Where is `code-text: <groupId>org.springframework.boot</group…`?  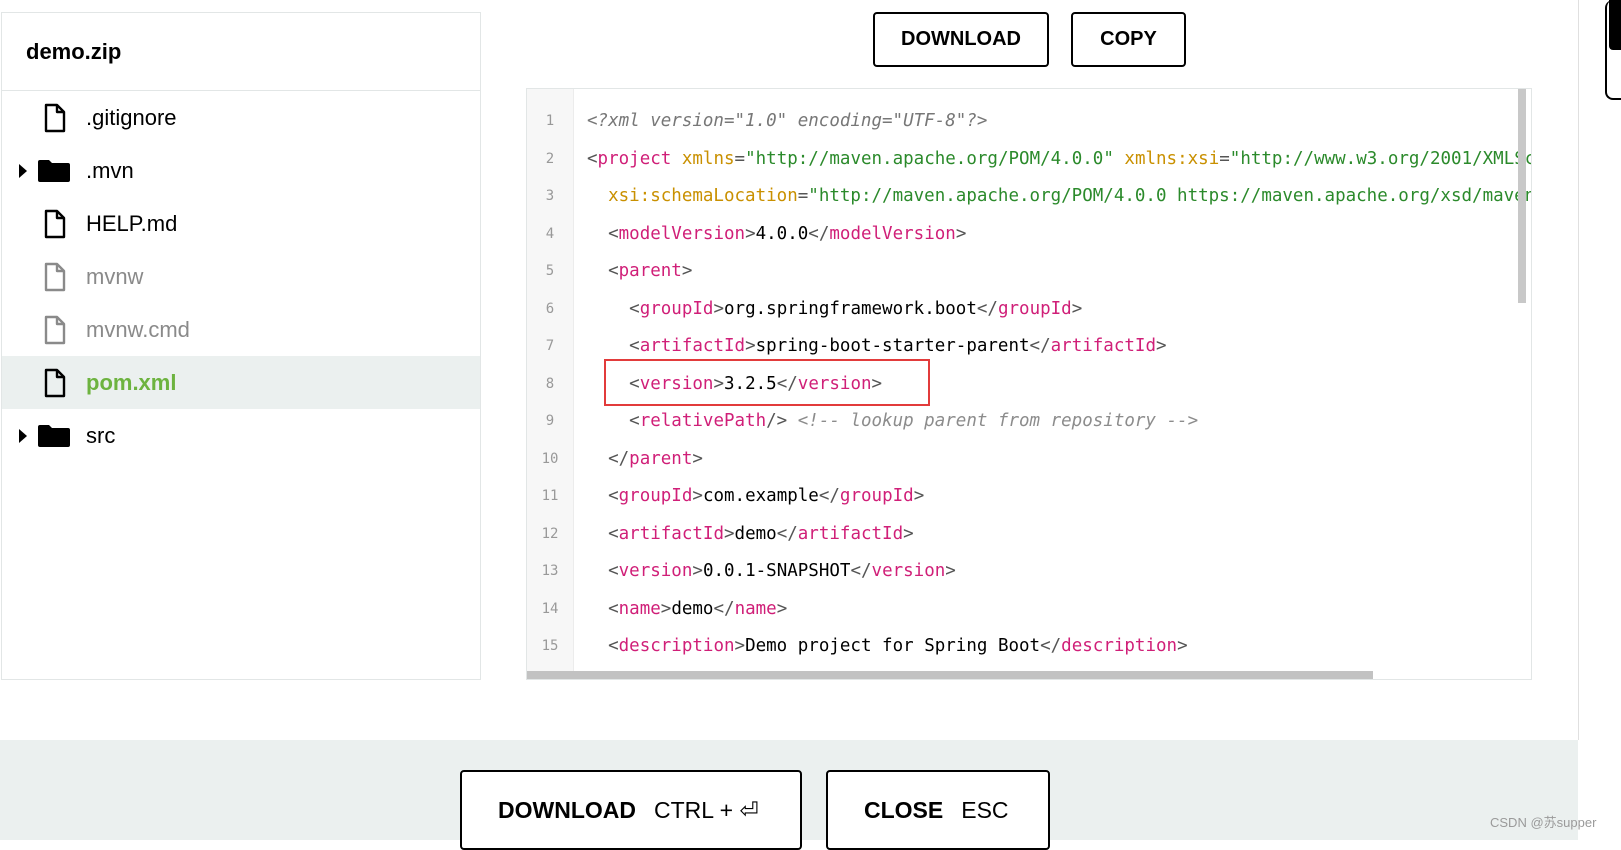 code-text: <groupId>org.springframework.boot</group… is located at coordinates (834, 310).